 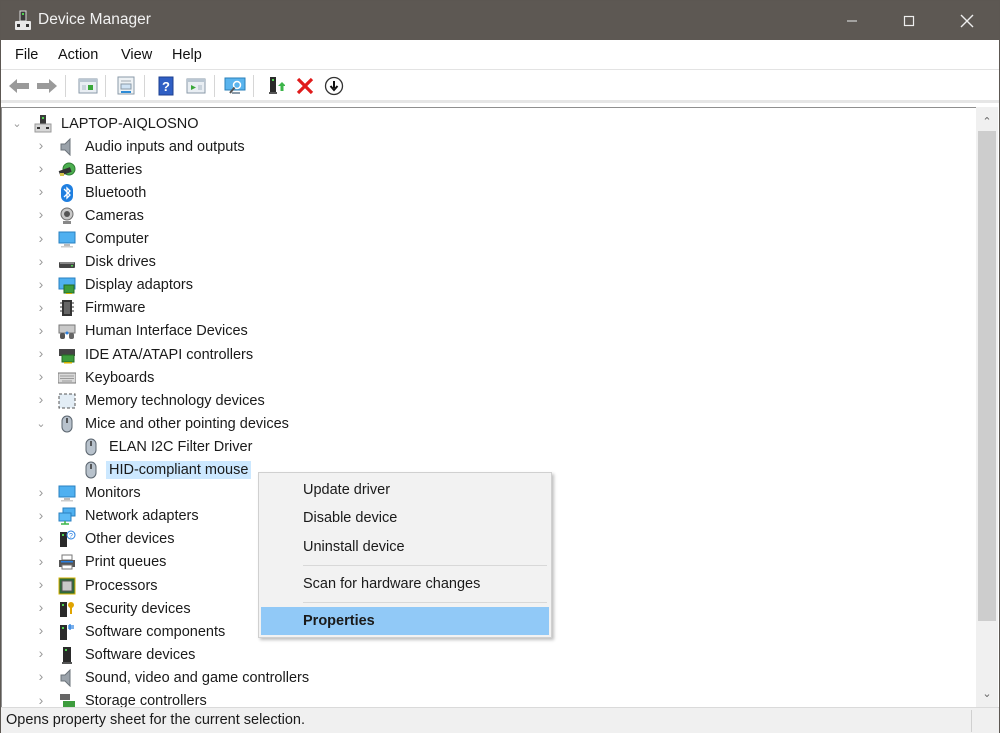 I want to click on tree-item-label: Batteries, so click(x=114, y=169).